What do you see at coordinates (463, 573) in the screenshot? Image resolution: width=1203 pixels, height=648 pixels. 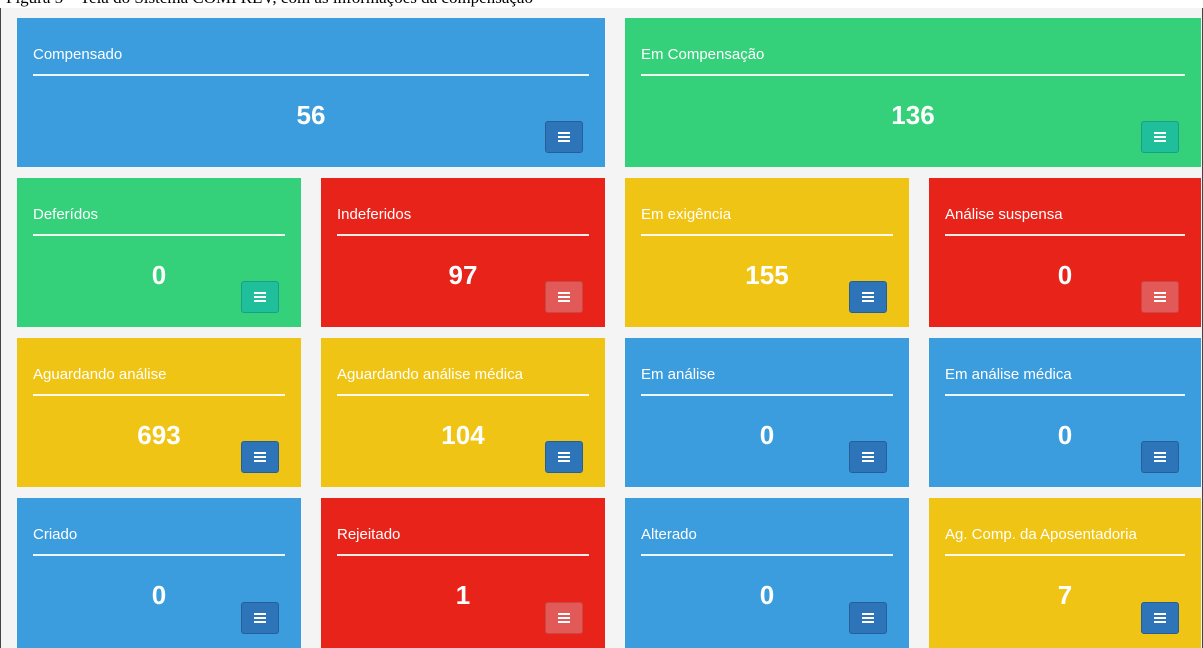 I see `card-rejeitado: Rejeitado 1` at bounding box center [463, 573].